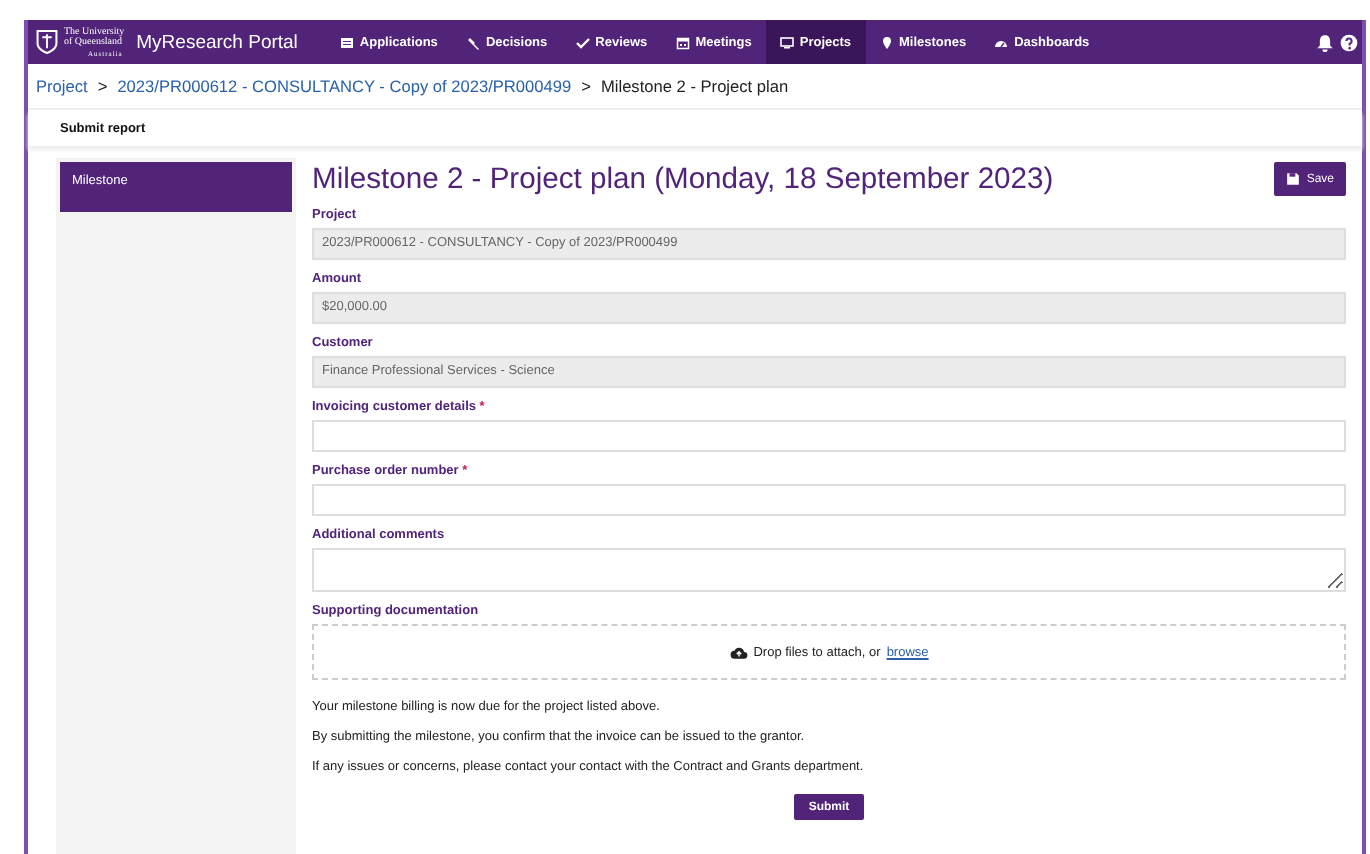  Describe the element at coordinates (344, 86) in the screenshot. I see `breadcrumb-link: 2023/PR000612 - CONSULTANCY - Copy of 2023/PR000499` at that location.